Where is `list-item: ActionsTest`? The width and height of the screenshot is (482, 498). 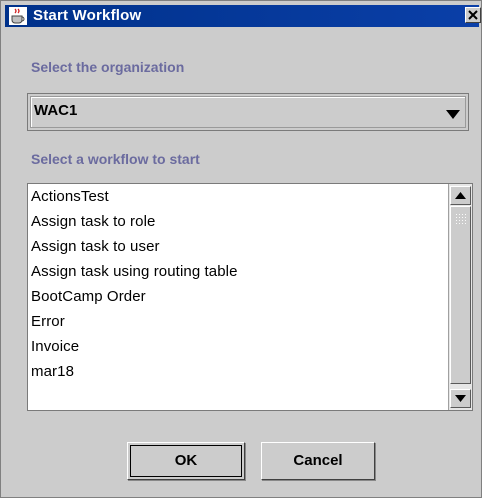
list-item: ActionsTest is located at coordinates (237, 196).